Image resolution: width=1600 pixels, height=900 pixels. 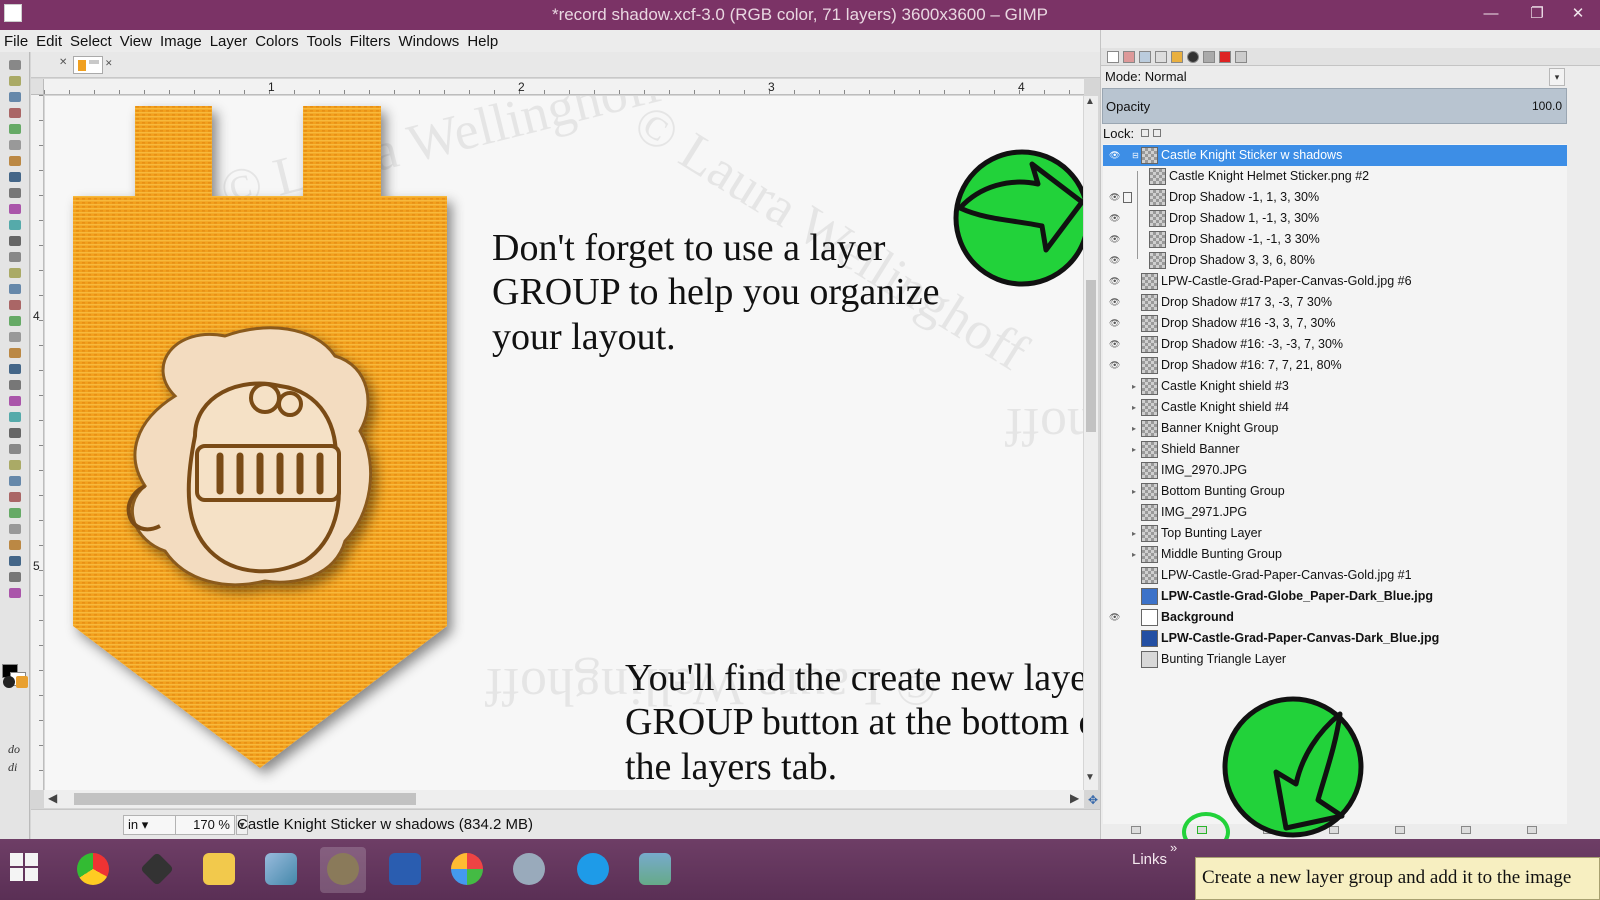 I want to click on minimize-button: —, so click(x=1491, y=15).